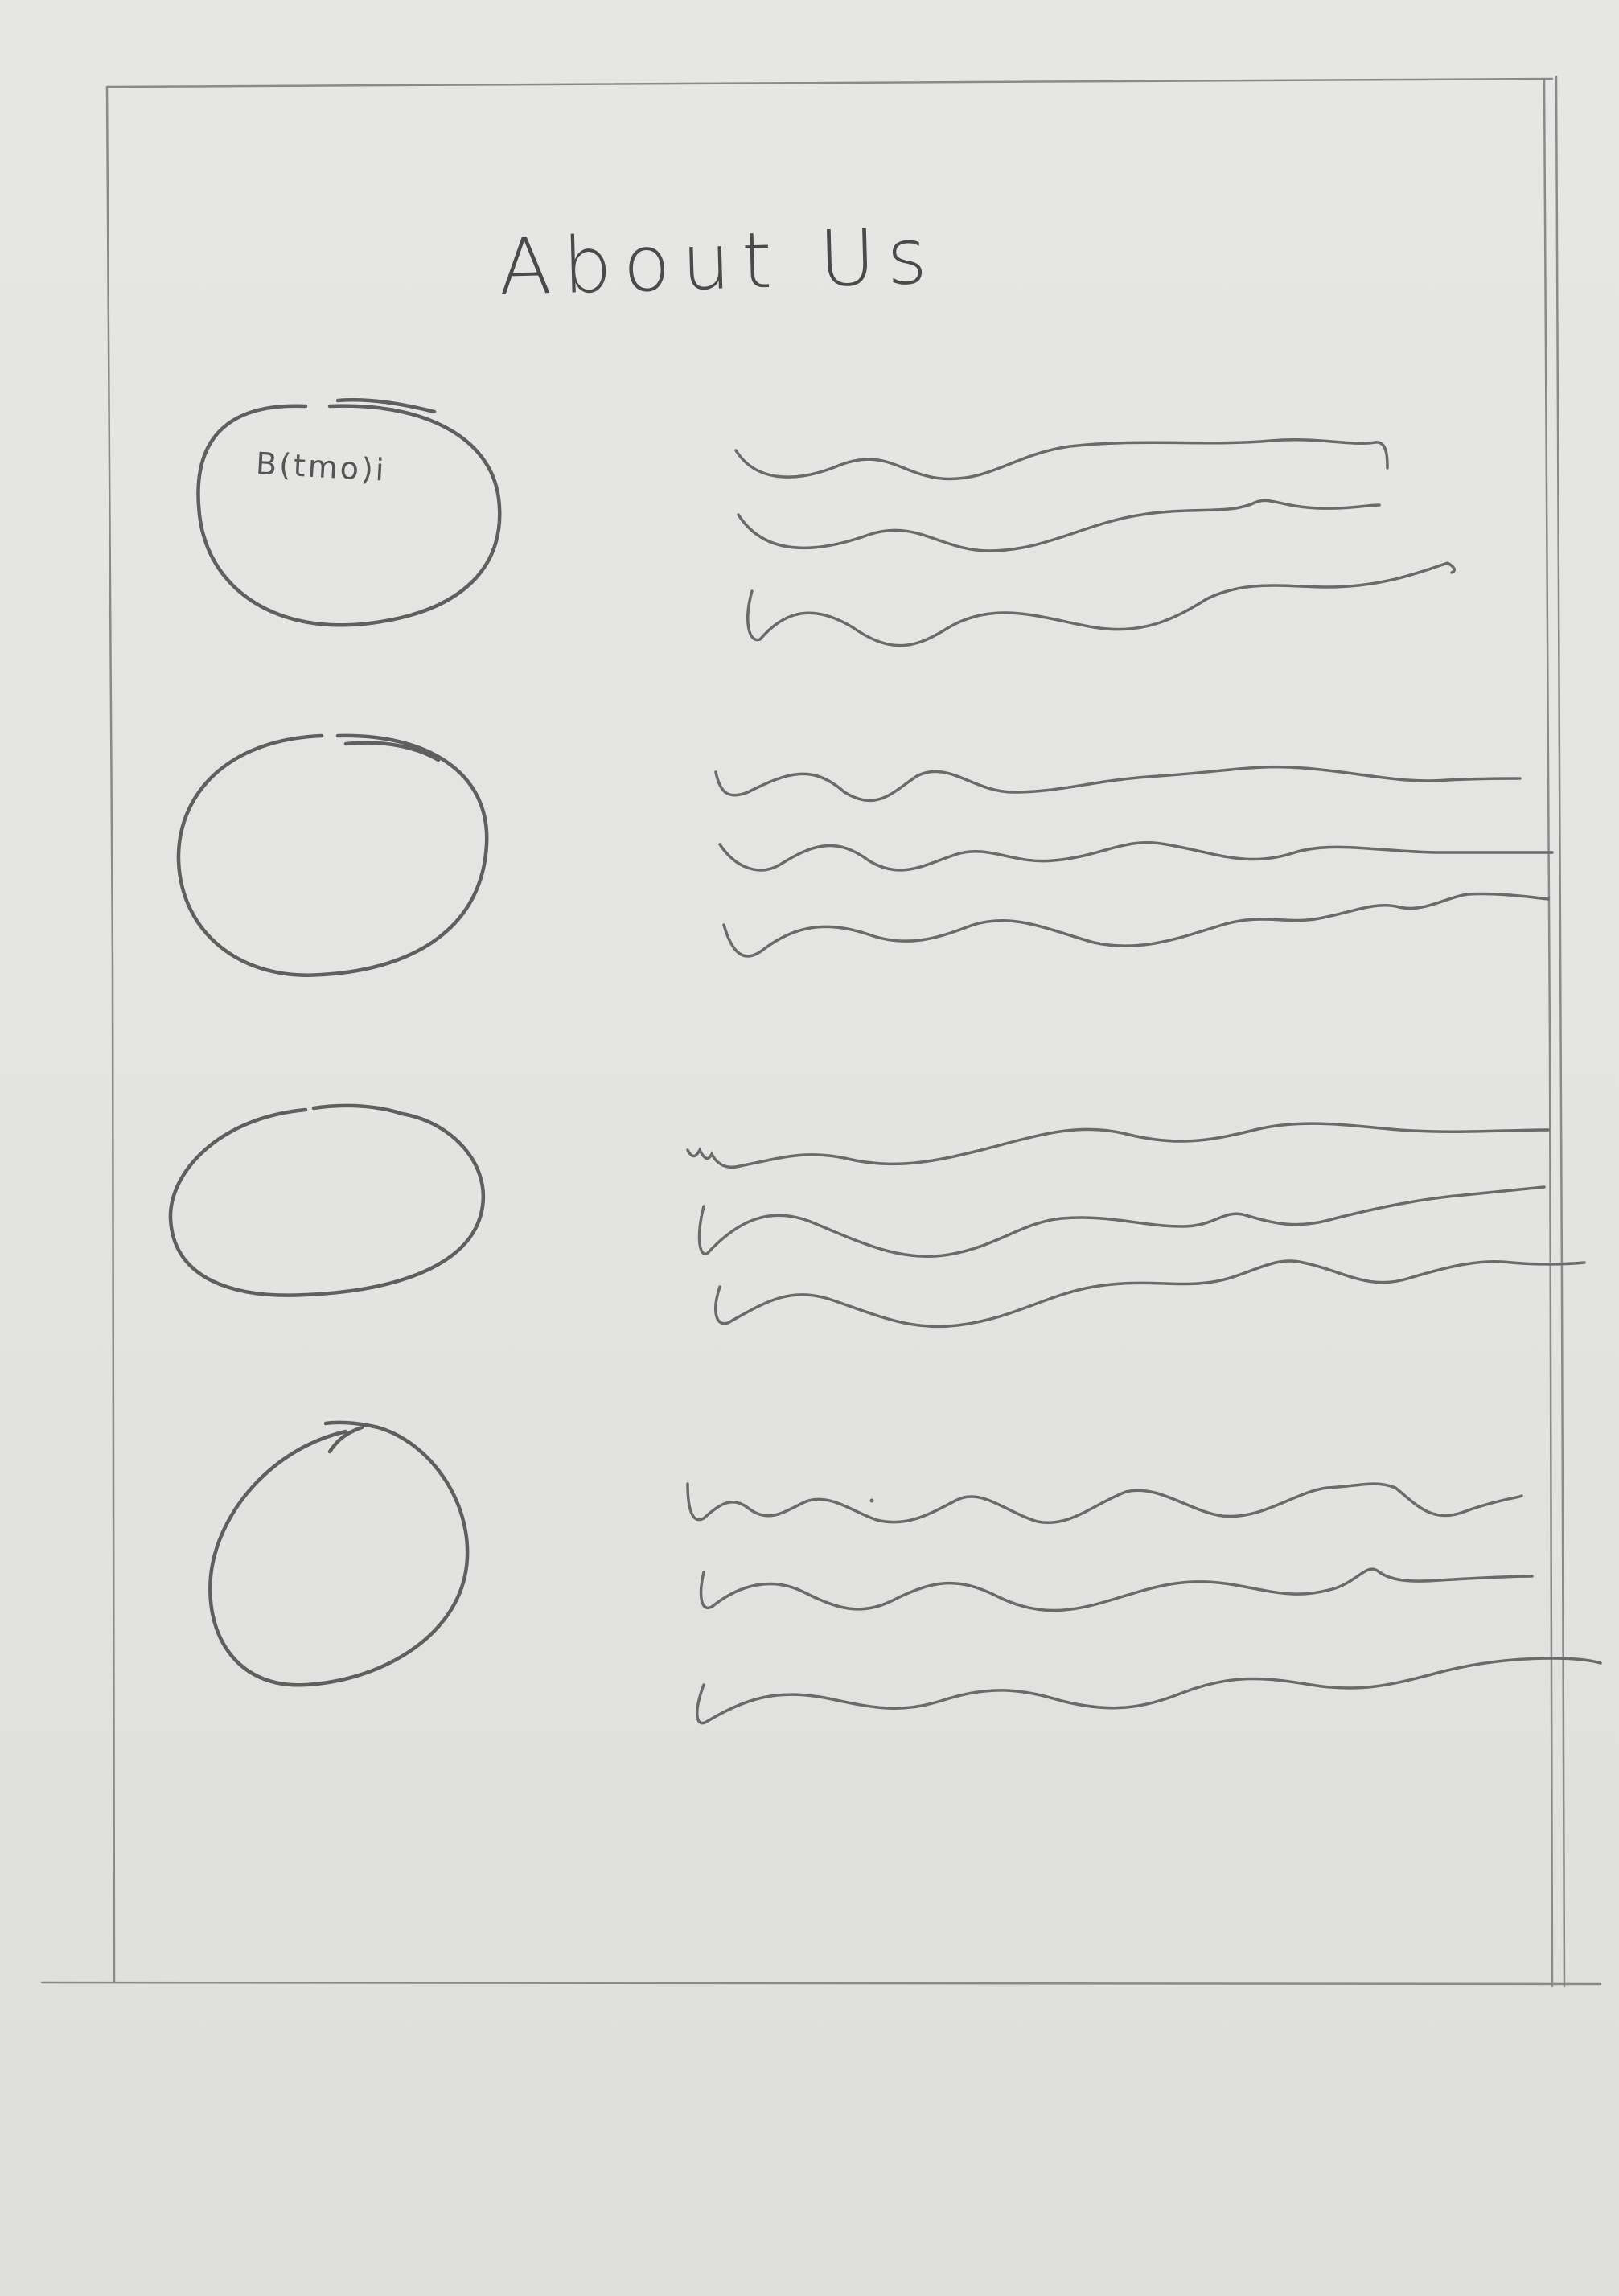 The width and height of the screenshot is (1619, 2296). Describe the element at coordinates (718, 262) in the screenshot. I see `page-title: About Us` at that location.